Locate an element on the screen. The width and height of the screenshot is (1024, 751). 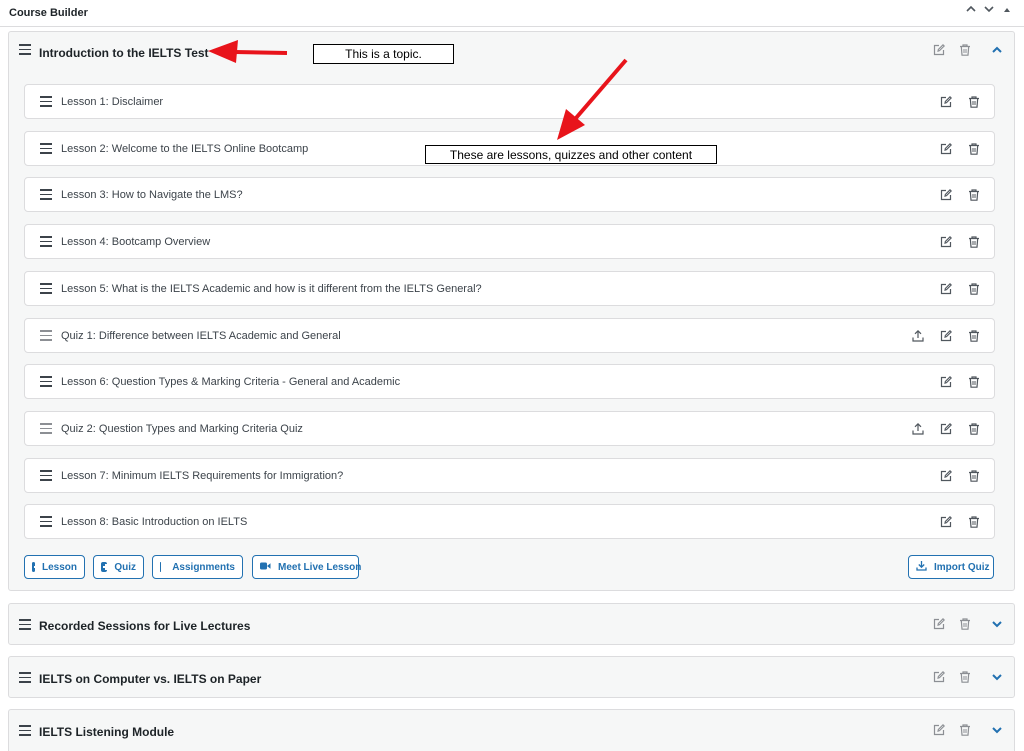
move-down-icon is located at coordinates (989, 10).